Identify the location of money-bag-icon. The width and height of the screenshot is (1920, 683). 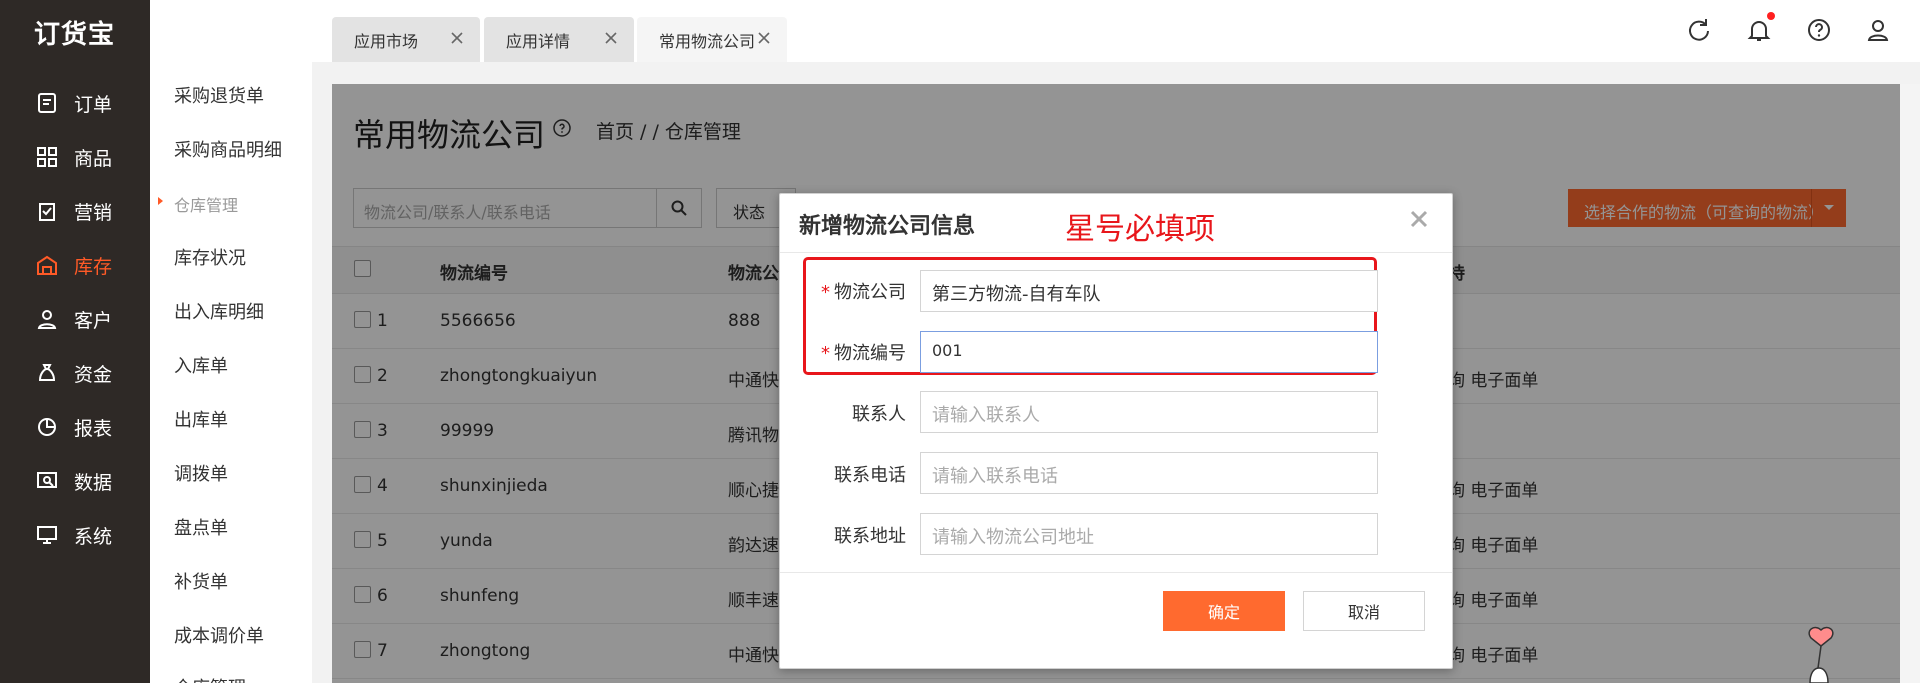
(47, 373).